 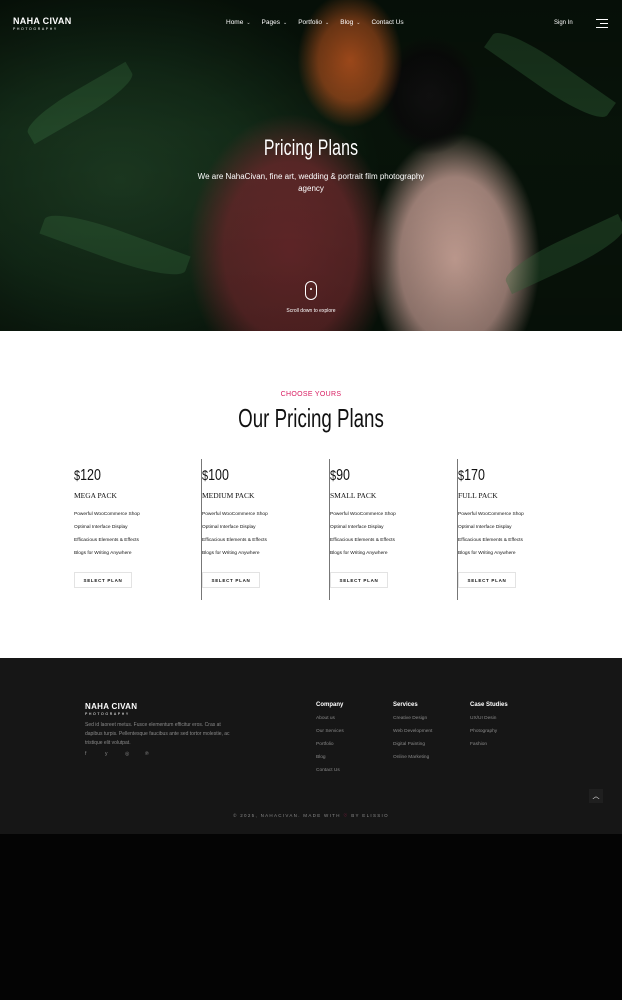 I want to click on footer-link: Blog, so click(x=330, y=761).